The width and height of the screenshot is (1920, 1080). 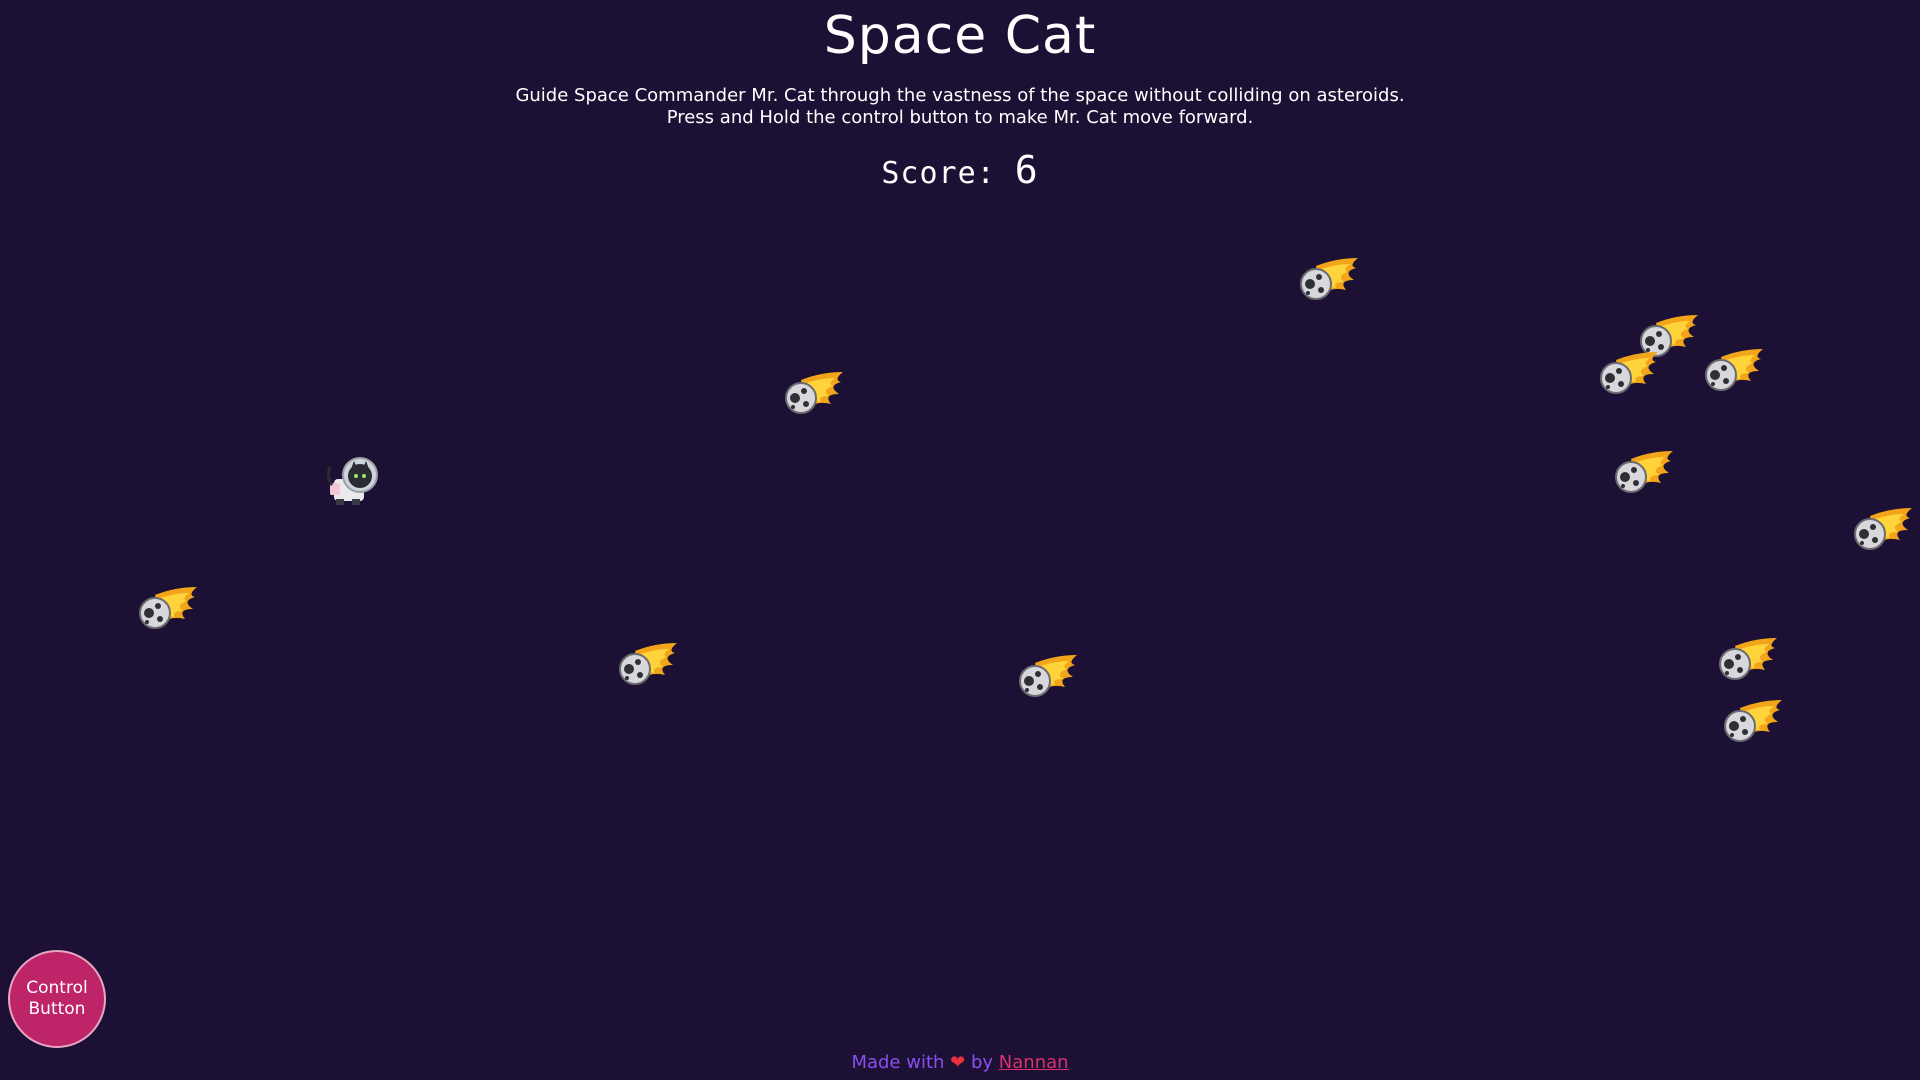 I want to click on heart-icon: ❤, so click(x=958, y=1062).